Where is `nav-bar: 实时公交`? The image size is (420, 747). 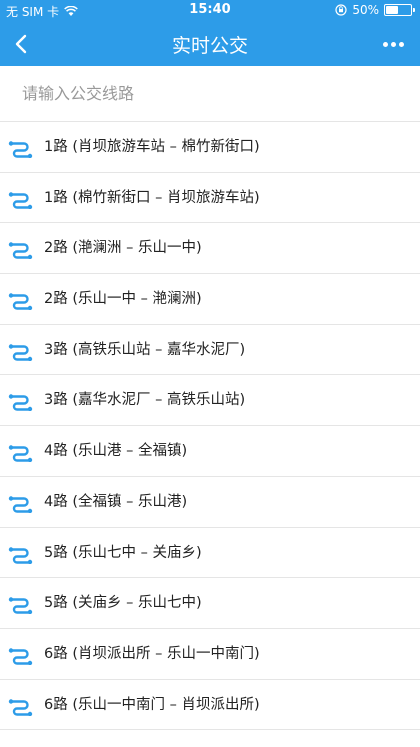 nav-bar: 实时公交 is located at coordinates (210, 44).